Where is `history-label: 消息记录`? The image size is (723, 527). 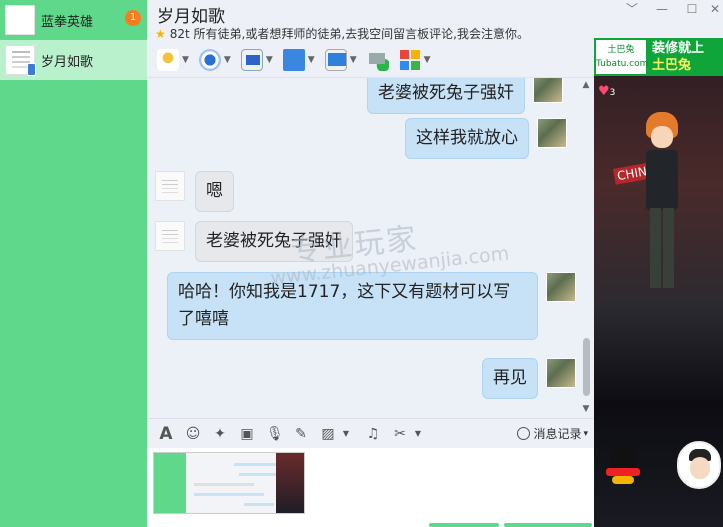
history-label: 消息记录 is located at coordinates (557, 434).